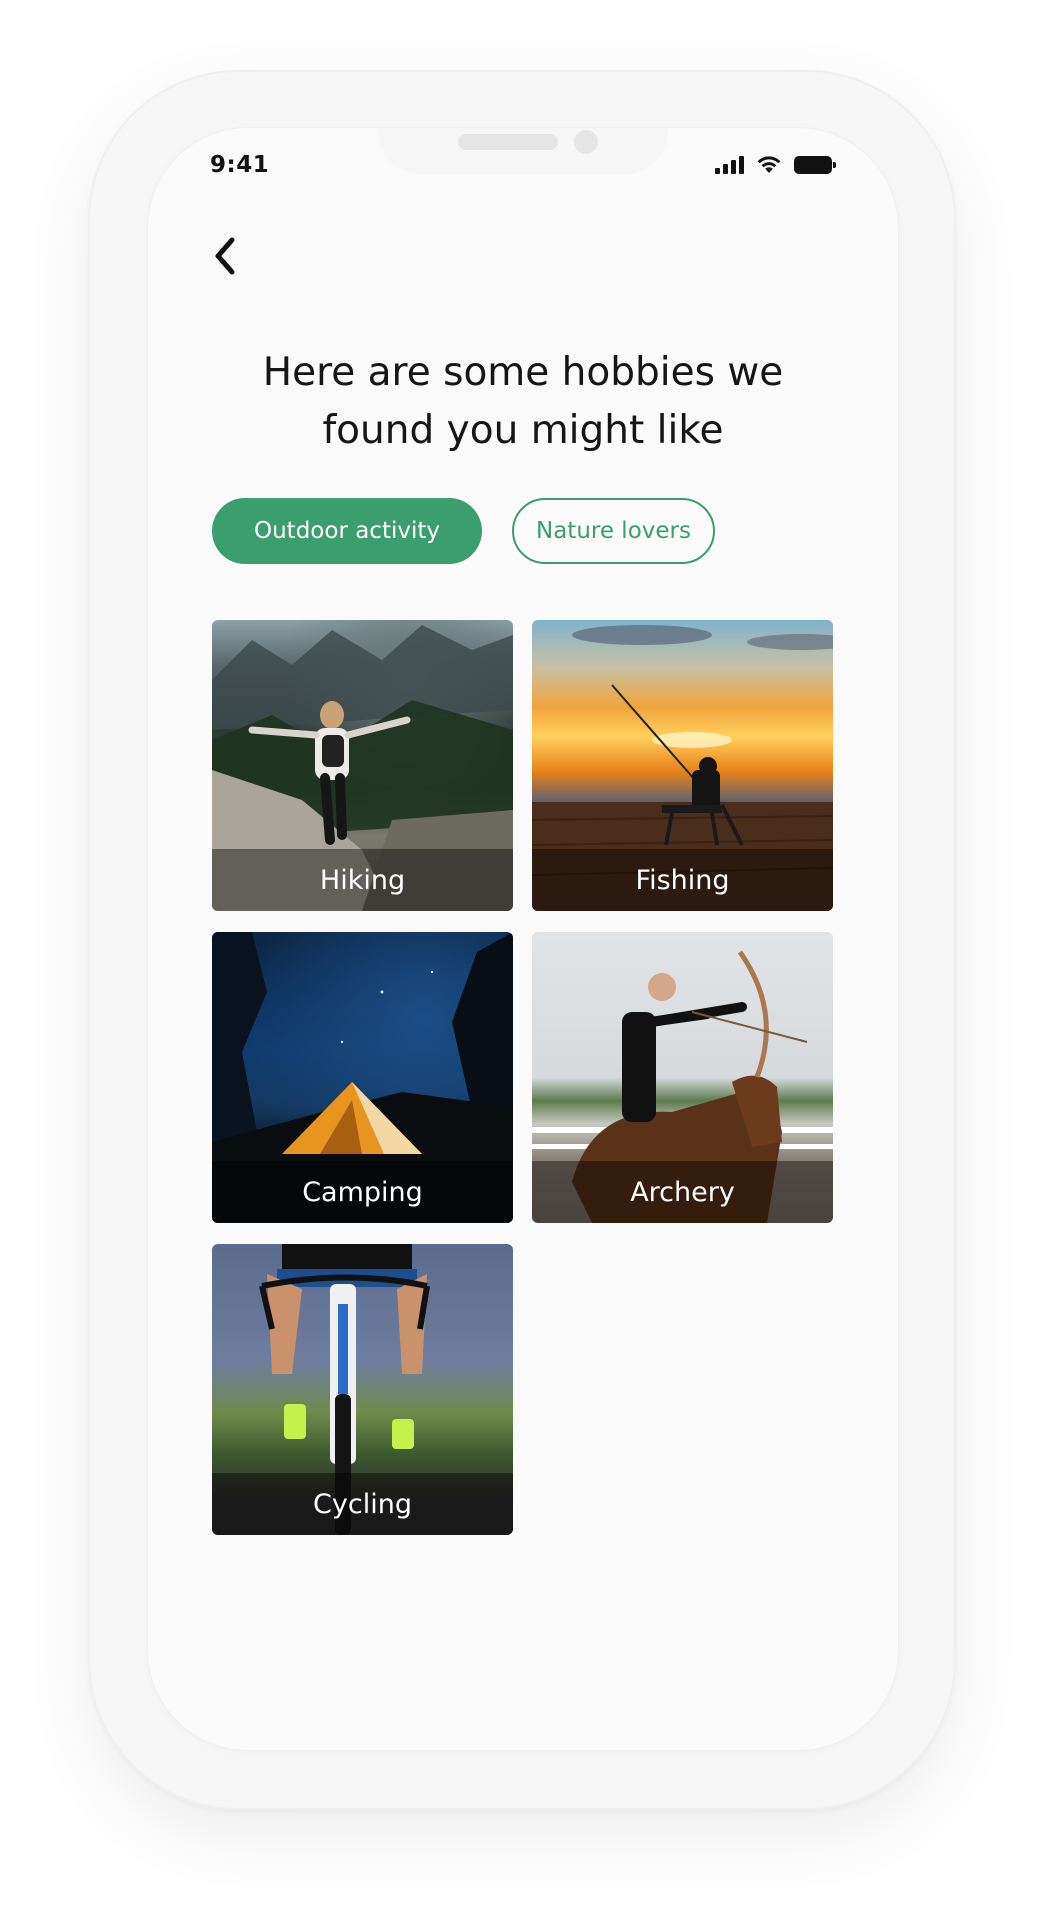 The height and width of the screenshot is (1920, 1046). I want to click on cellular-signal-icon, so click(729, 165).